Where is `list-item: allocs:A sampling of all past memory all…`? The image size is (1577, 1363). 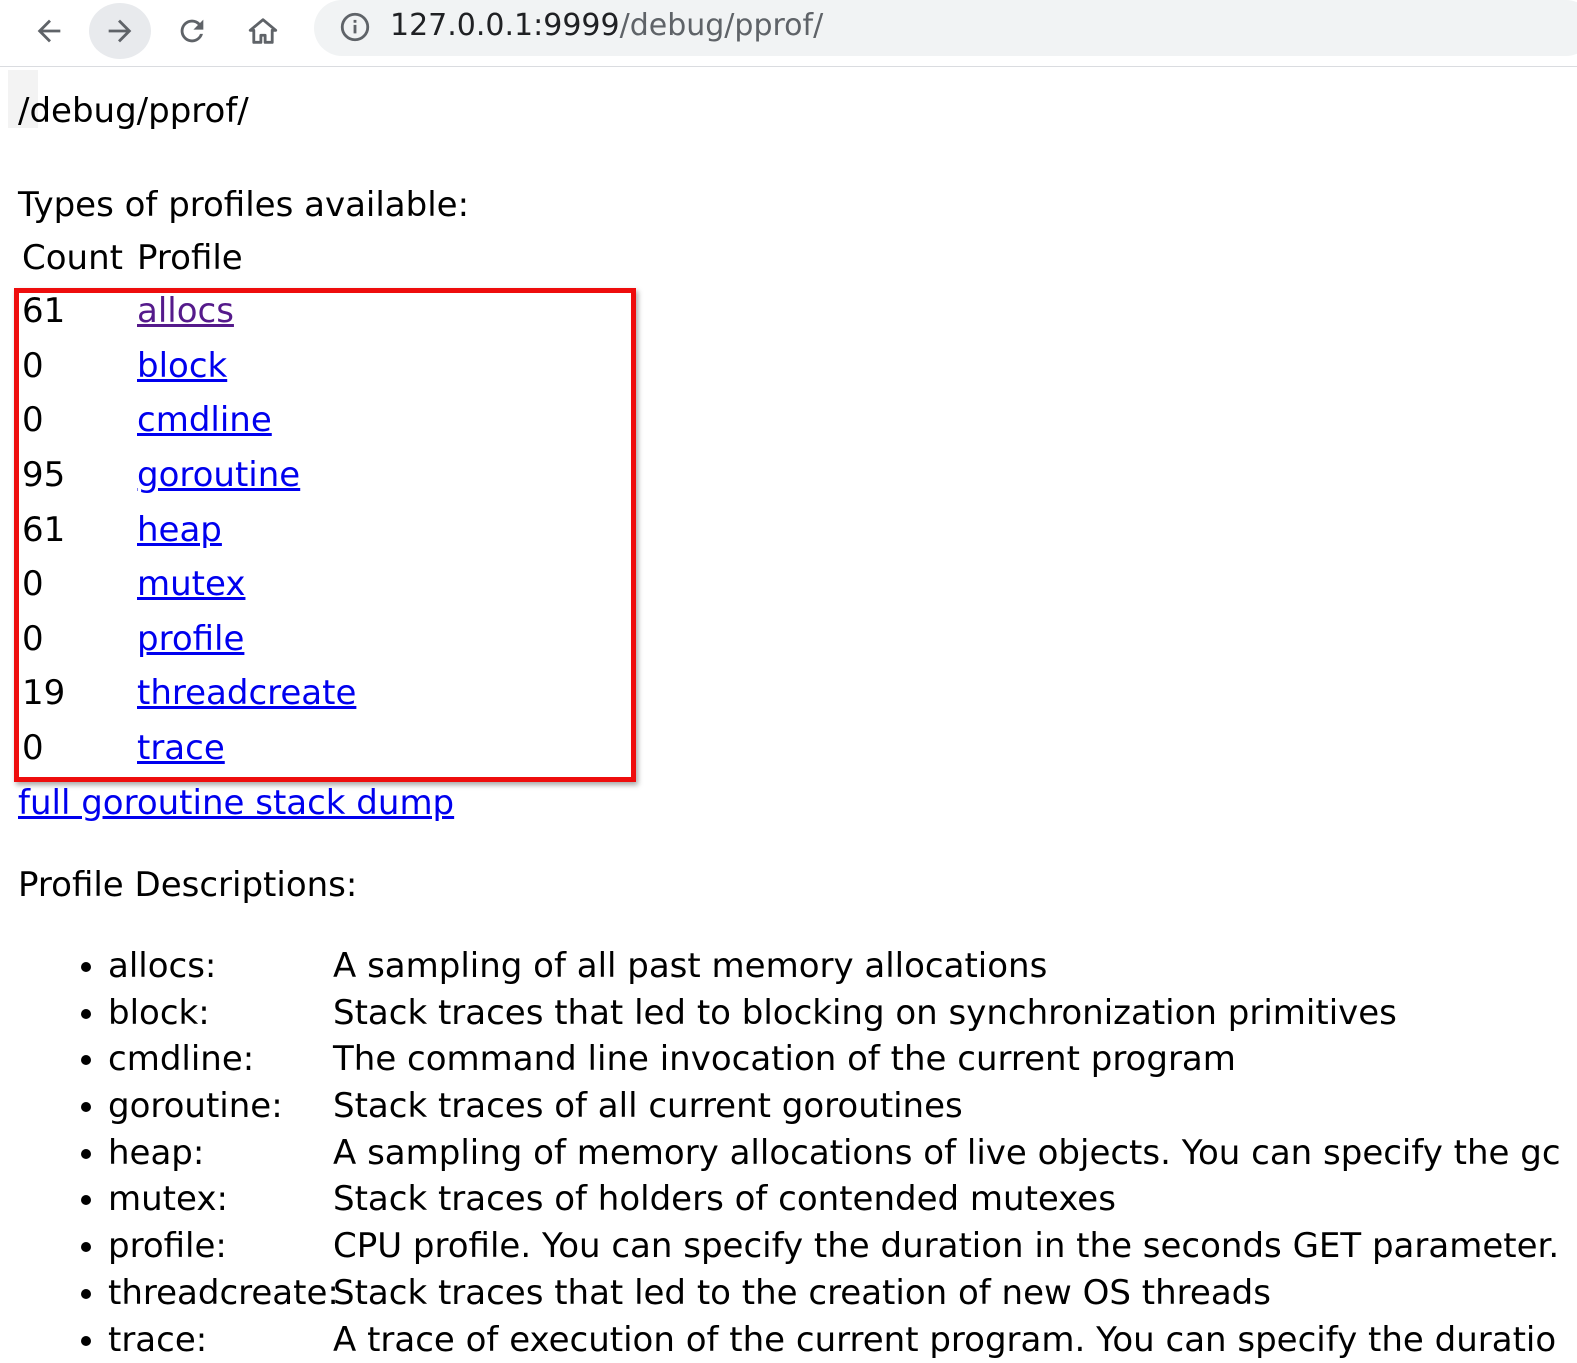
list-item: allocs:A sampling of all past memory all… is located at coordinates (834, 966).